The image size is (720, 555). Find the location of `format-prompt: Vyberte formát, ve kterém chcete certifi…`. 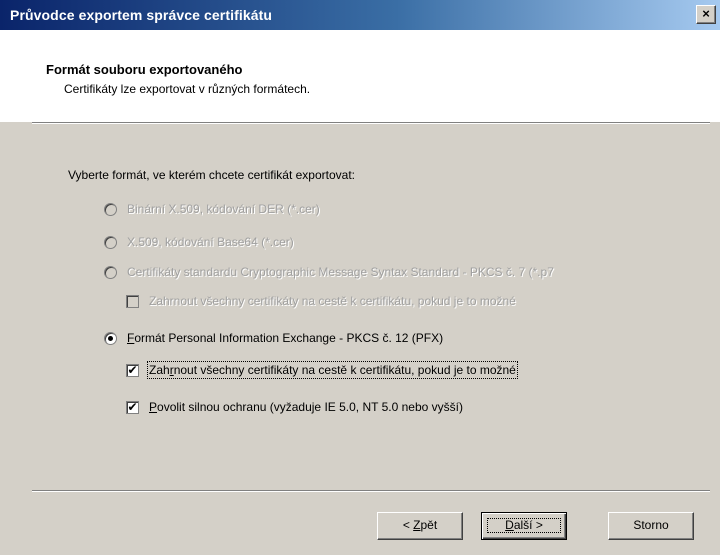

format-prompt: Vyberte formát, ve kterém chcete certifi… is located at coordinates (212, 175).